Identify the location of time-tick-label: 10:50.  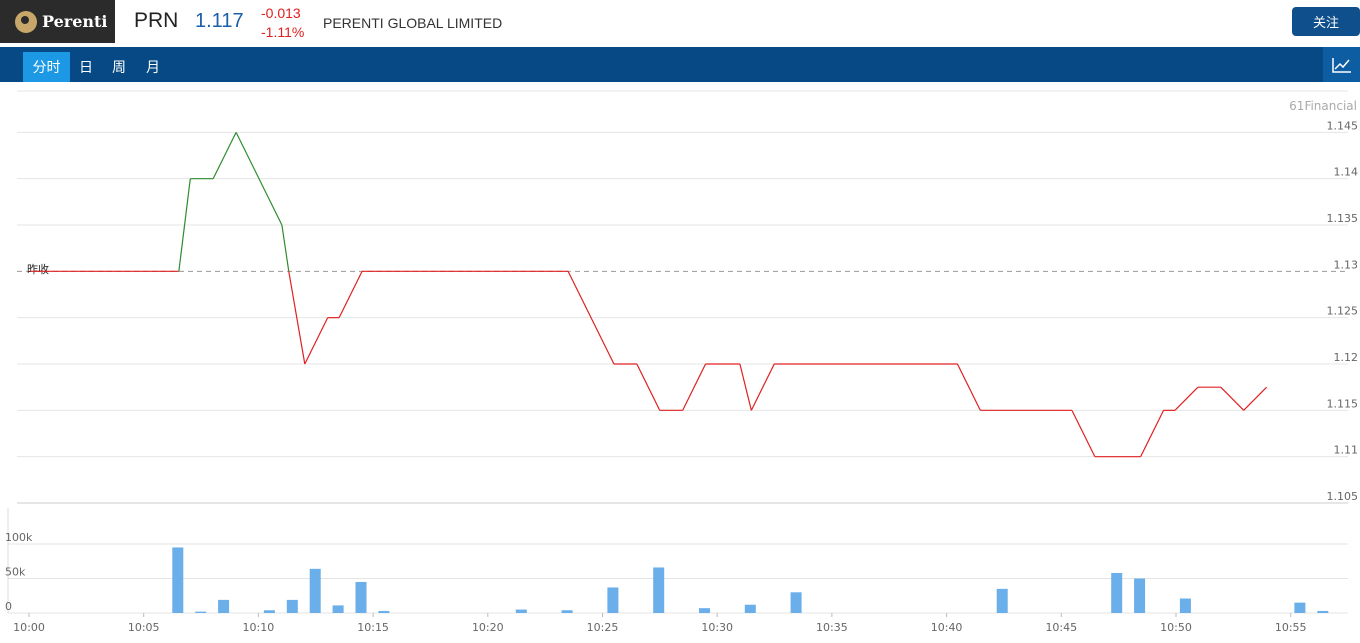
(1176, 627).